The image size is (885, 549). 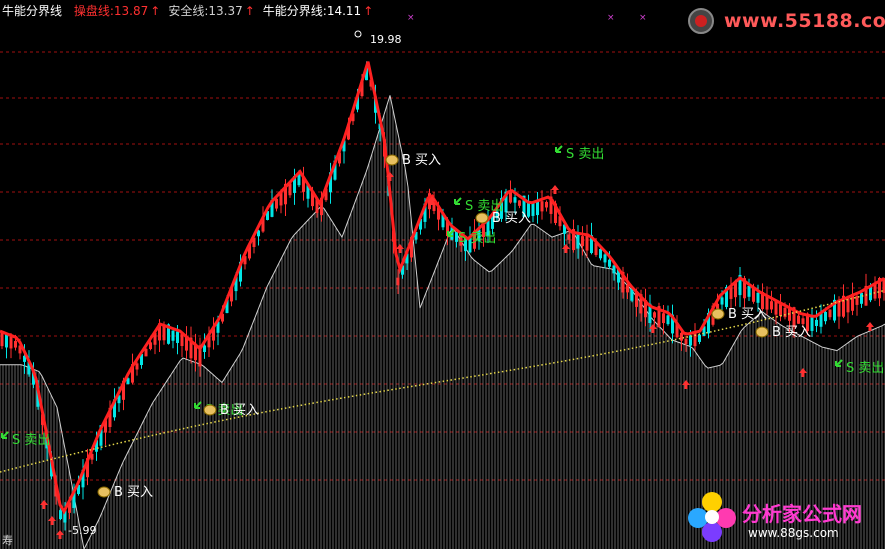 I want to click on watermark-url: www.88gs.com, so click(x=793, y=533).